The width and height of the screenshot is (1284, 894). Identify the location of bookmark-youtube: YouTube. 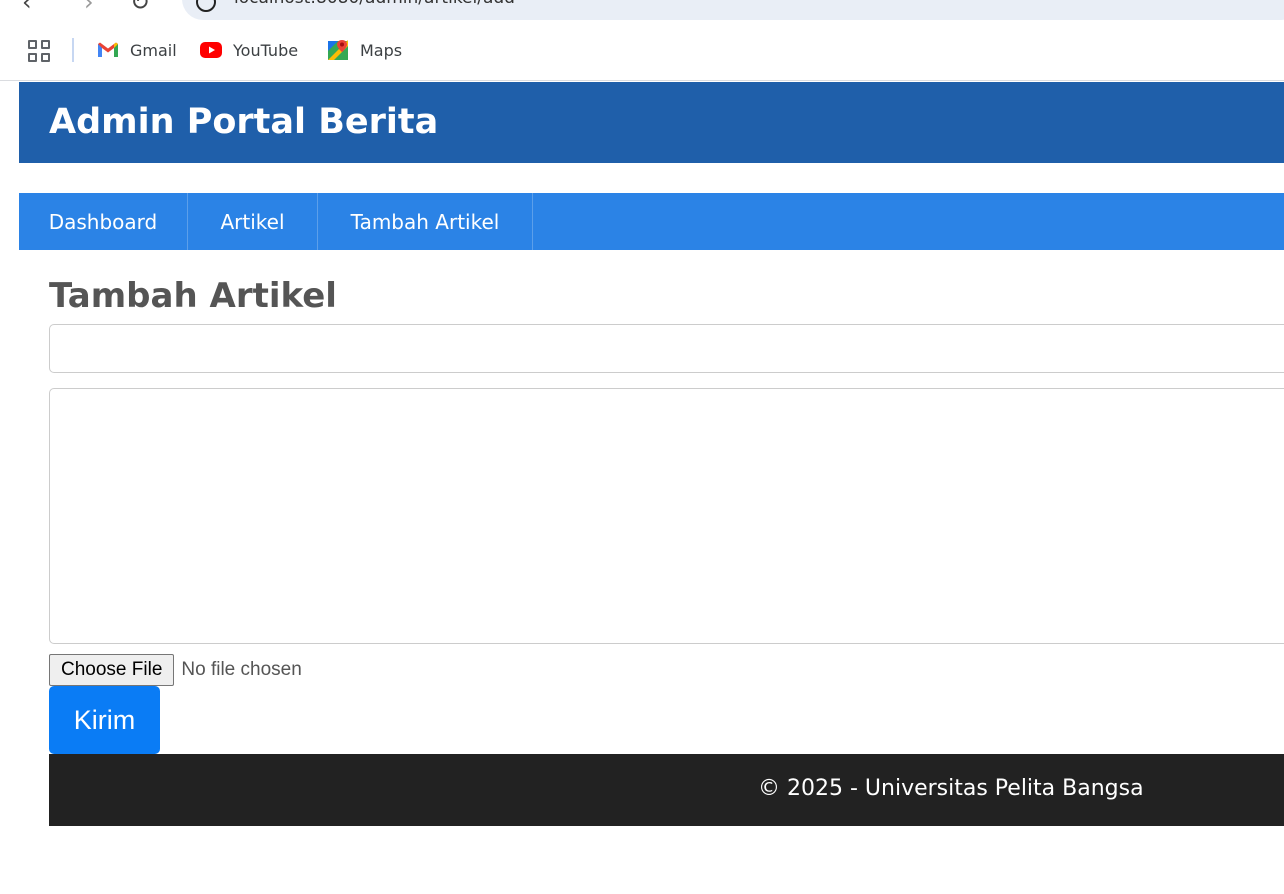
(248, 50).